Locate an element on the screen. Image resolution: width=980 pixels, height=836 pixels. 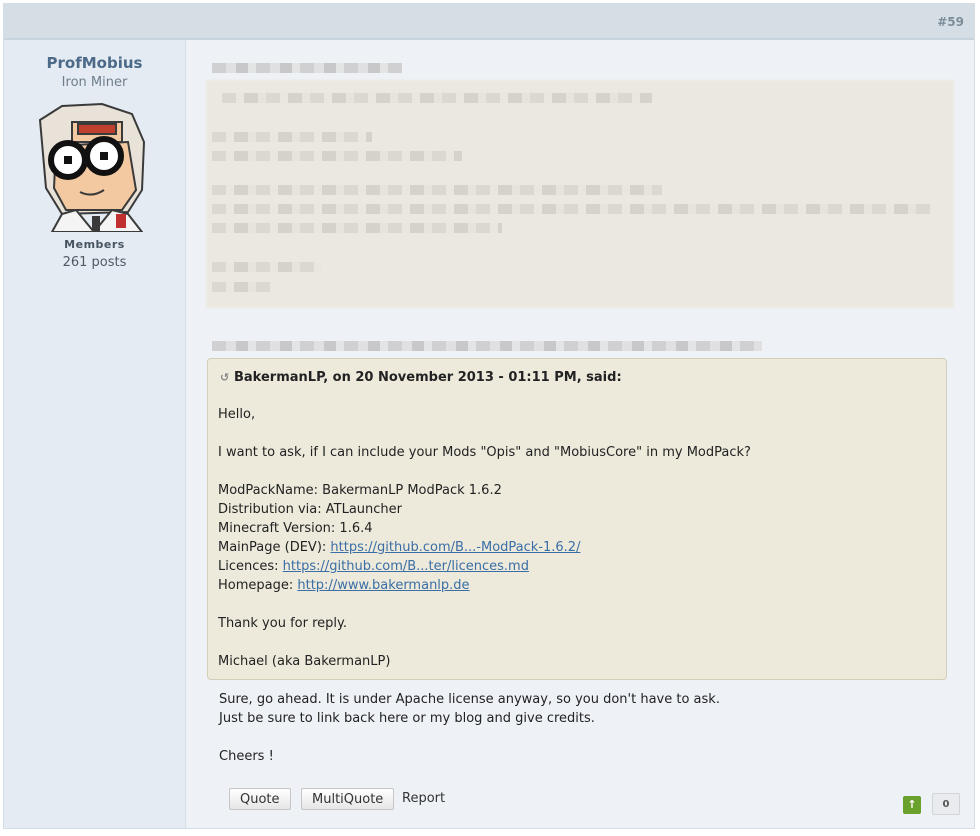
quote-greeting: Hello, is located at coordinates (237, 414).